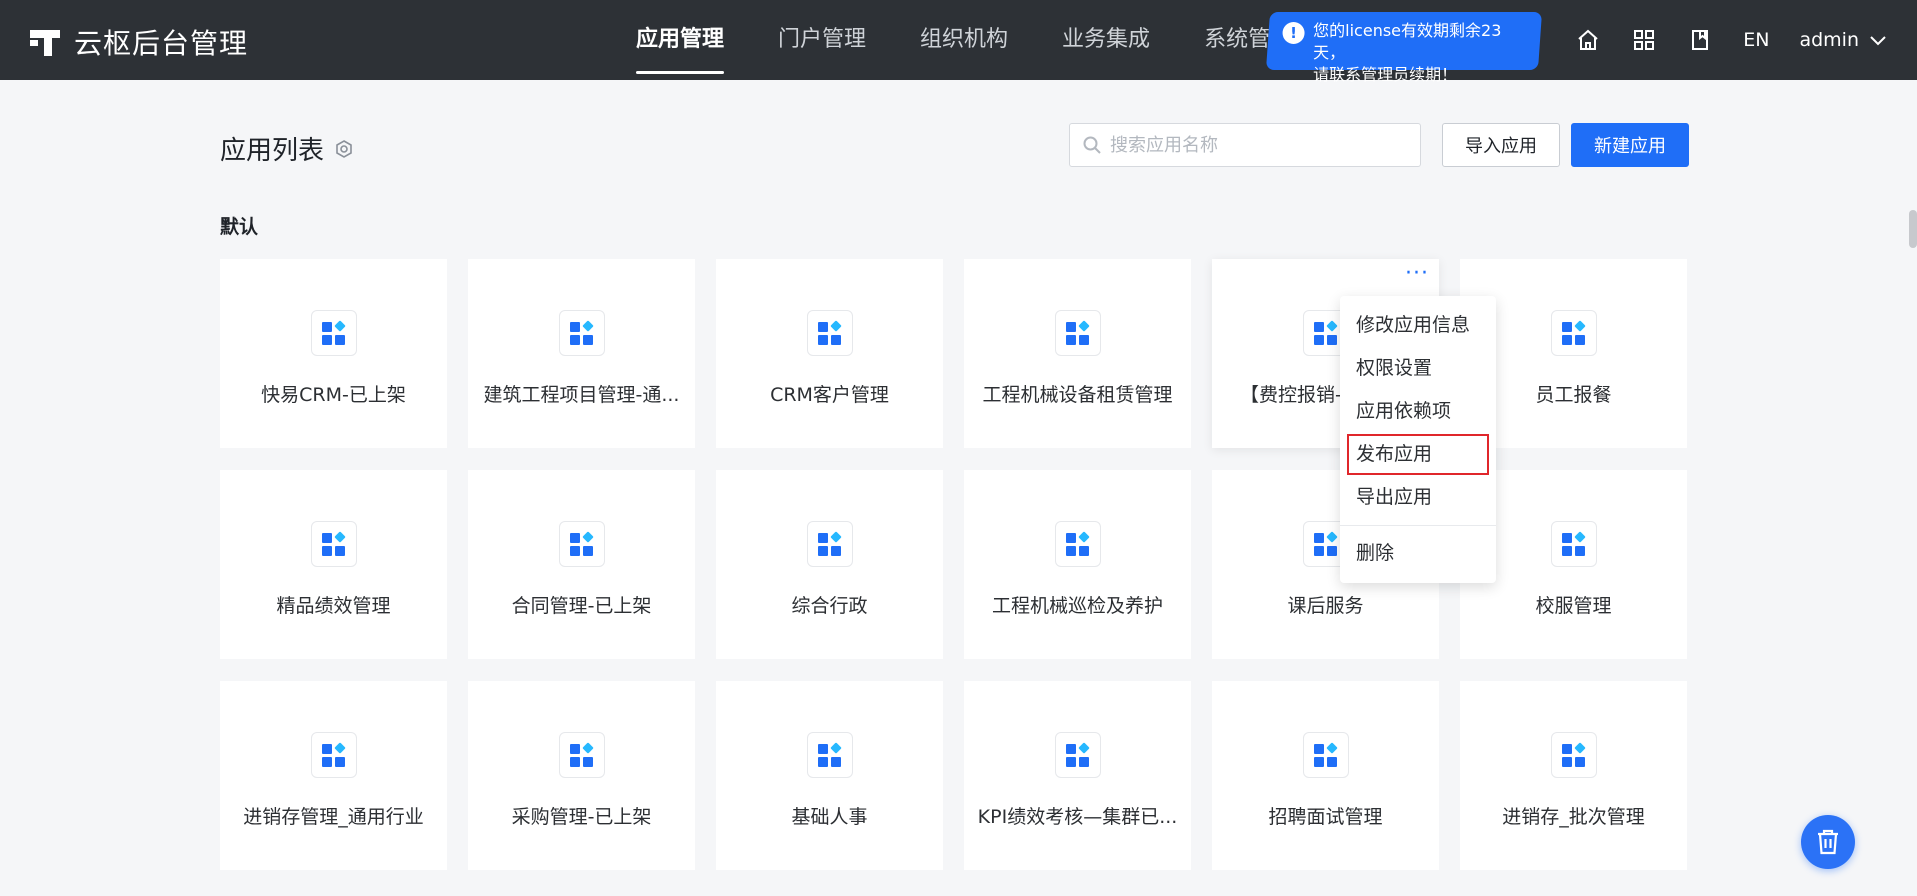 Image resolution: width=1917 pixels, height=896 pixels. Describe the element at coordinates (344, 149) in the screenshot. I see `settings-hexagon-icon` at that location.